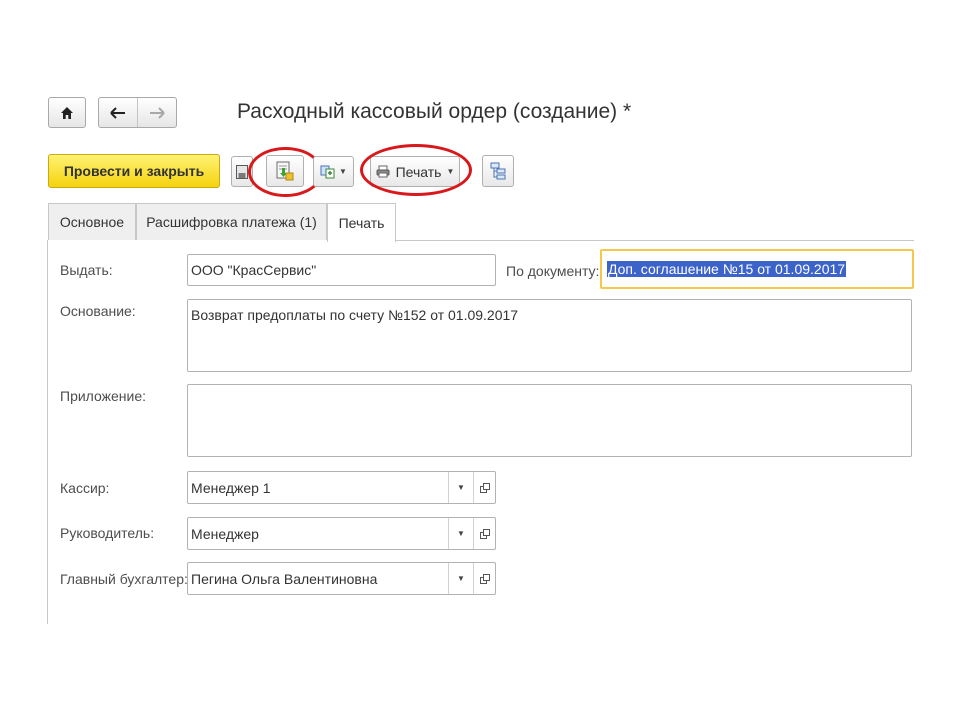  What do you see at coordinates (124, 579) in the screenshot?
I see `chief-accountant-label: Главный бухгалтер:` at bounding box center [124, 579].